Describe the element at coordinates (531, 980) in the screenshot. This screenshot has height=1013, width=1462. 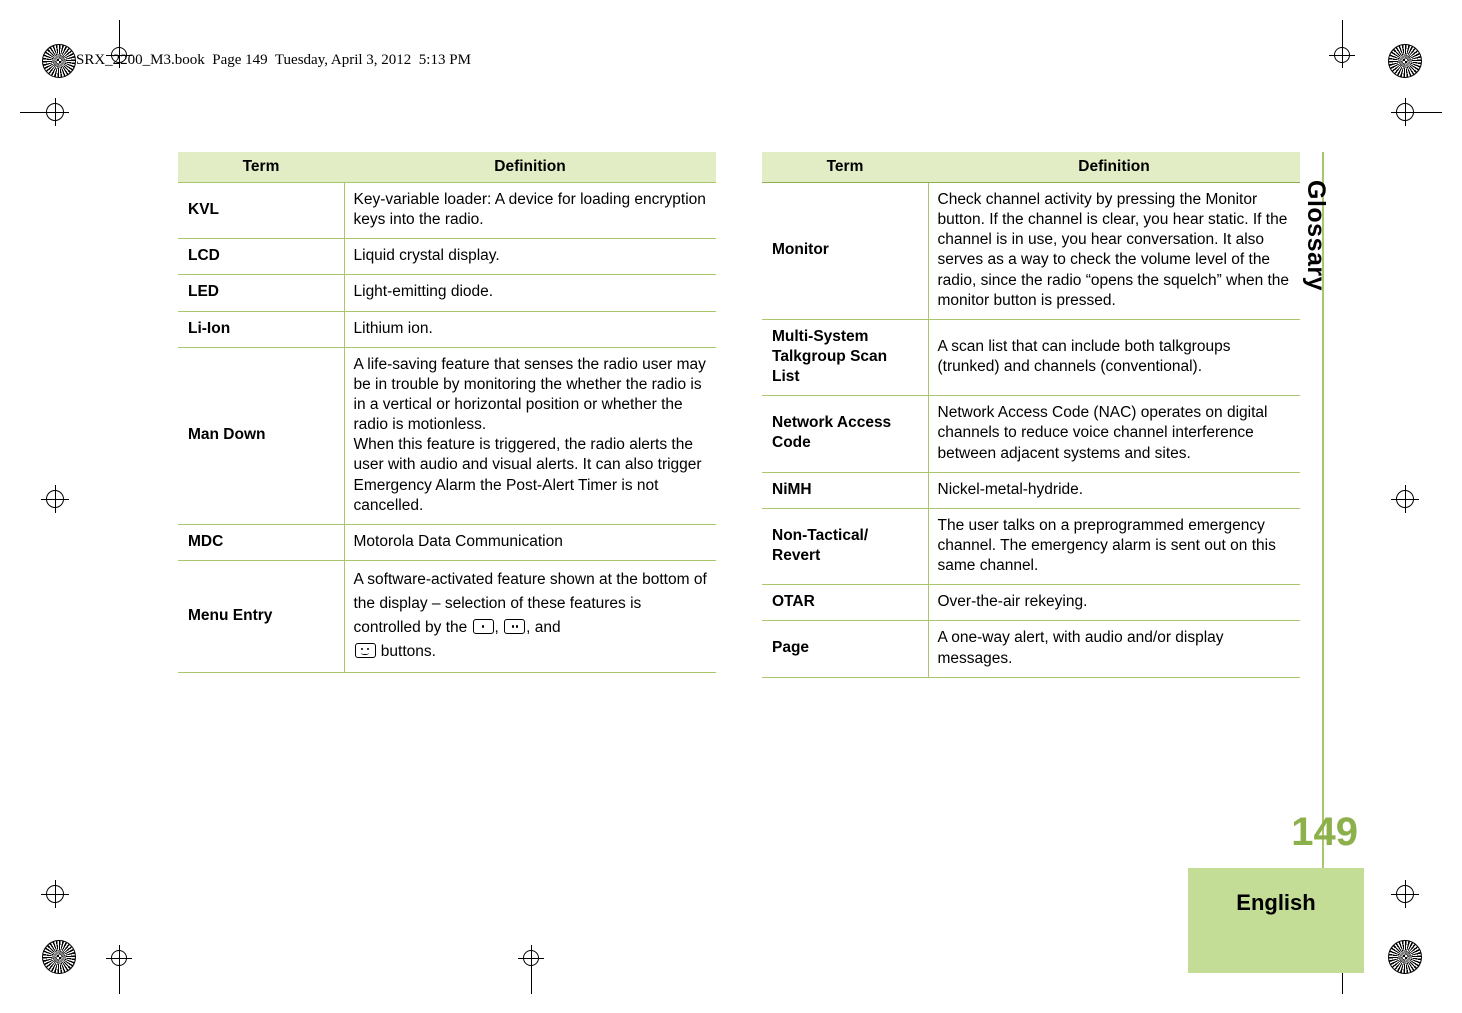
I see `crop-line-bottom-center` at that location.